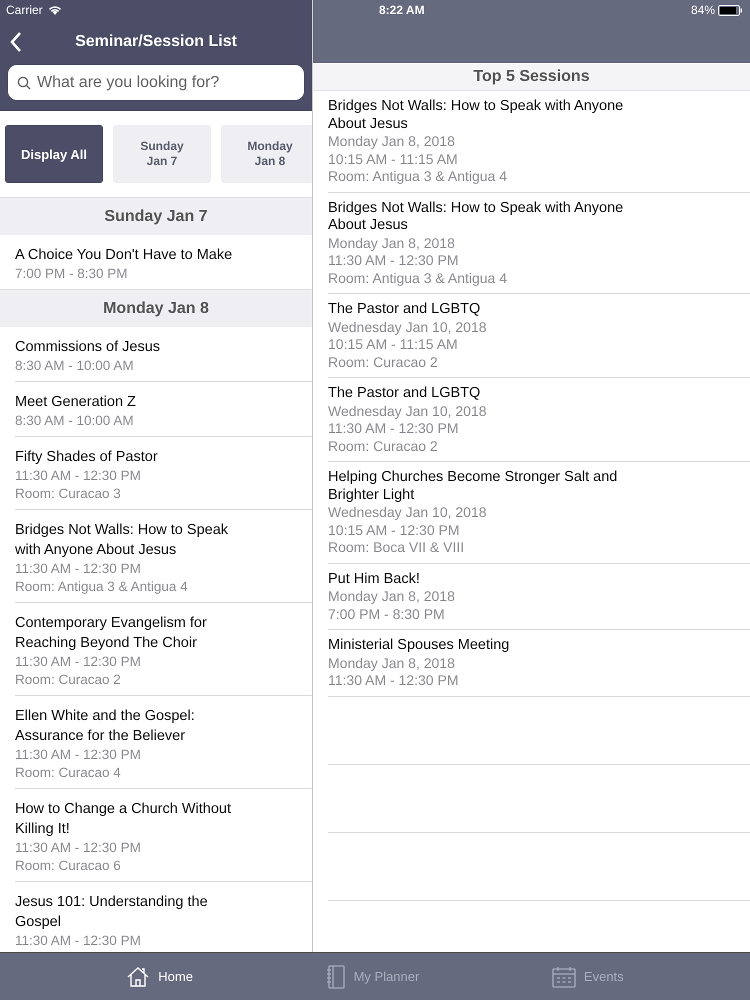 This screenshot has height=1000, width=750. What do you see at coordinates (702, 10) in the screenshot?
I see `battery-label: 84%` at bounding box center [702, 10].